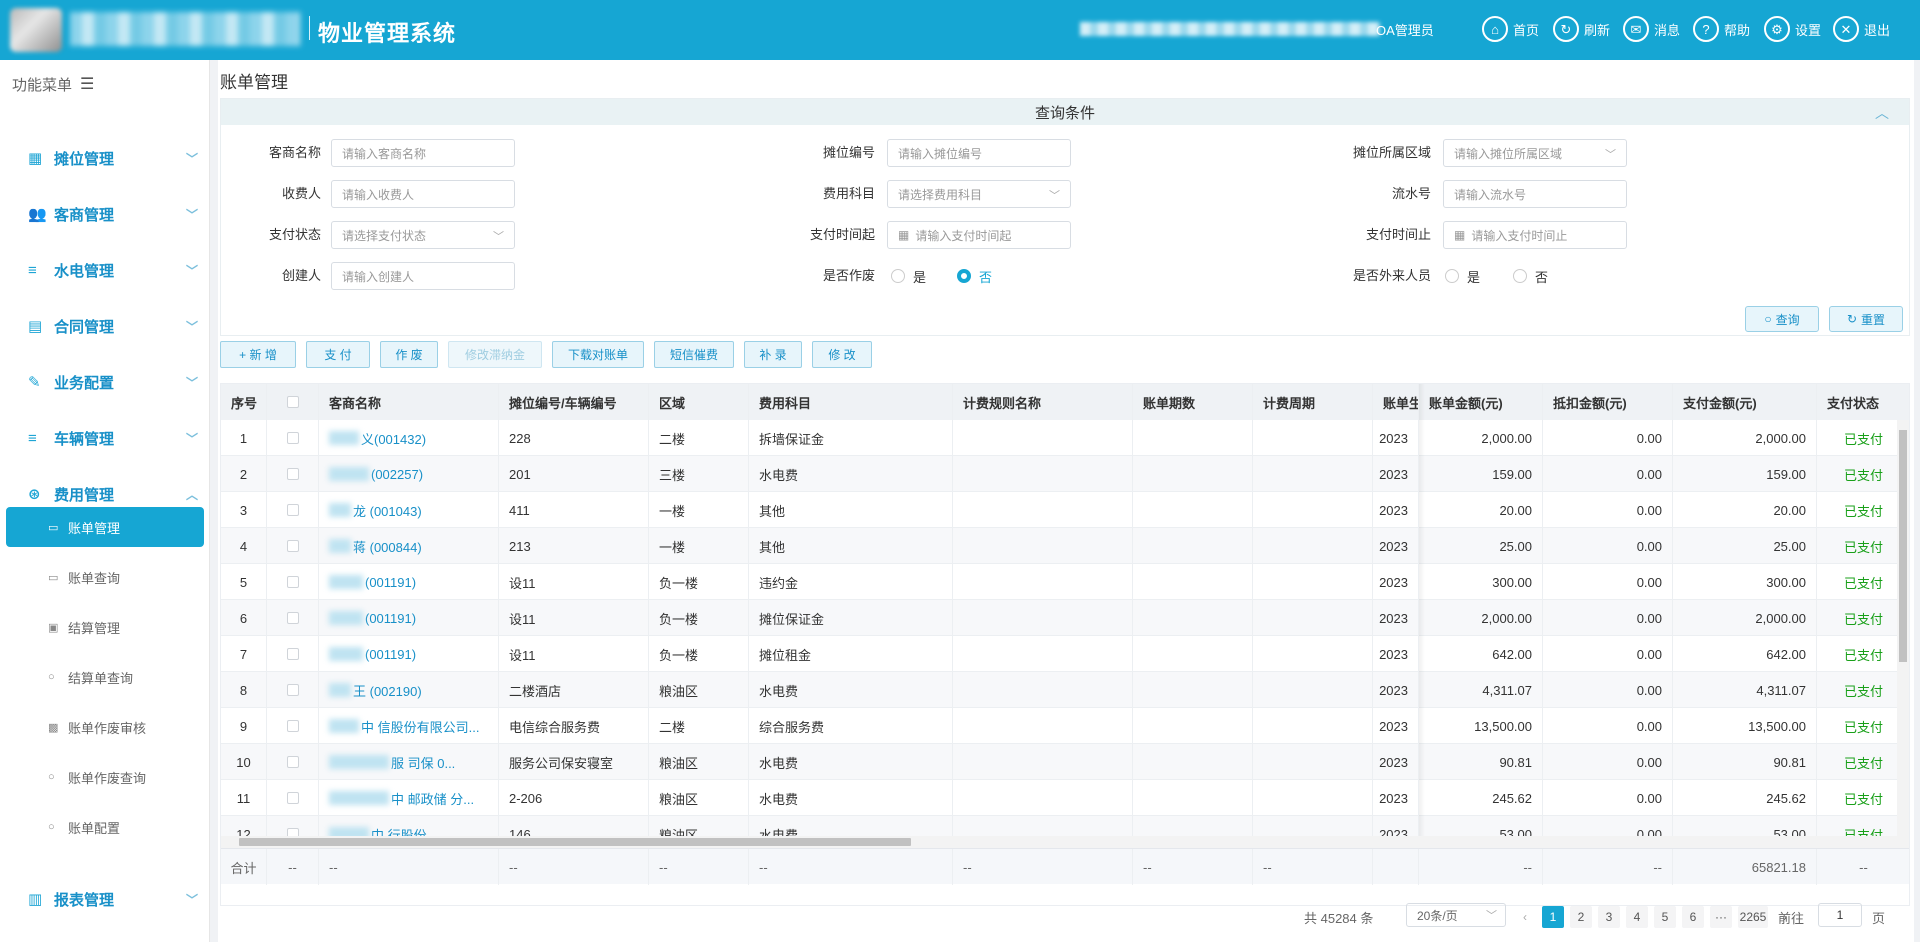 The height and width of the screenshot is (942, 1920). I want to click on sidebar-item-1: 👥 客商管理 ﹀, so click(104, 214).